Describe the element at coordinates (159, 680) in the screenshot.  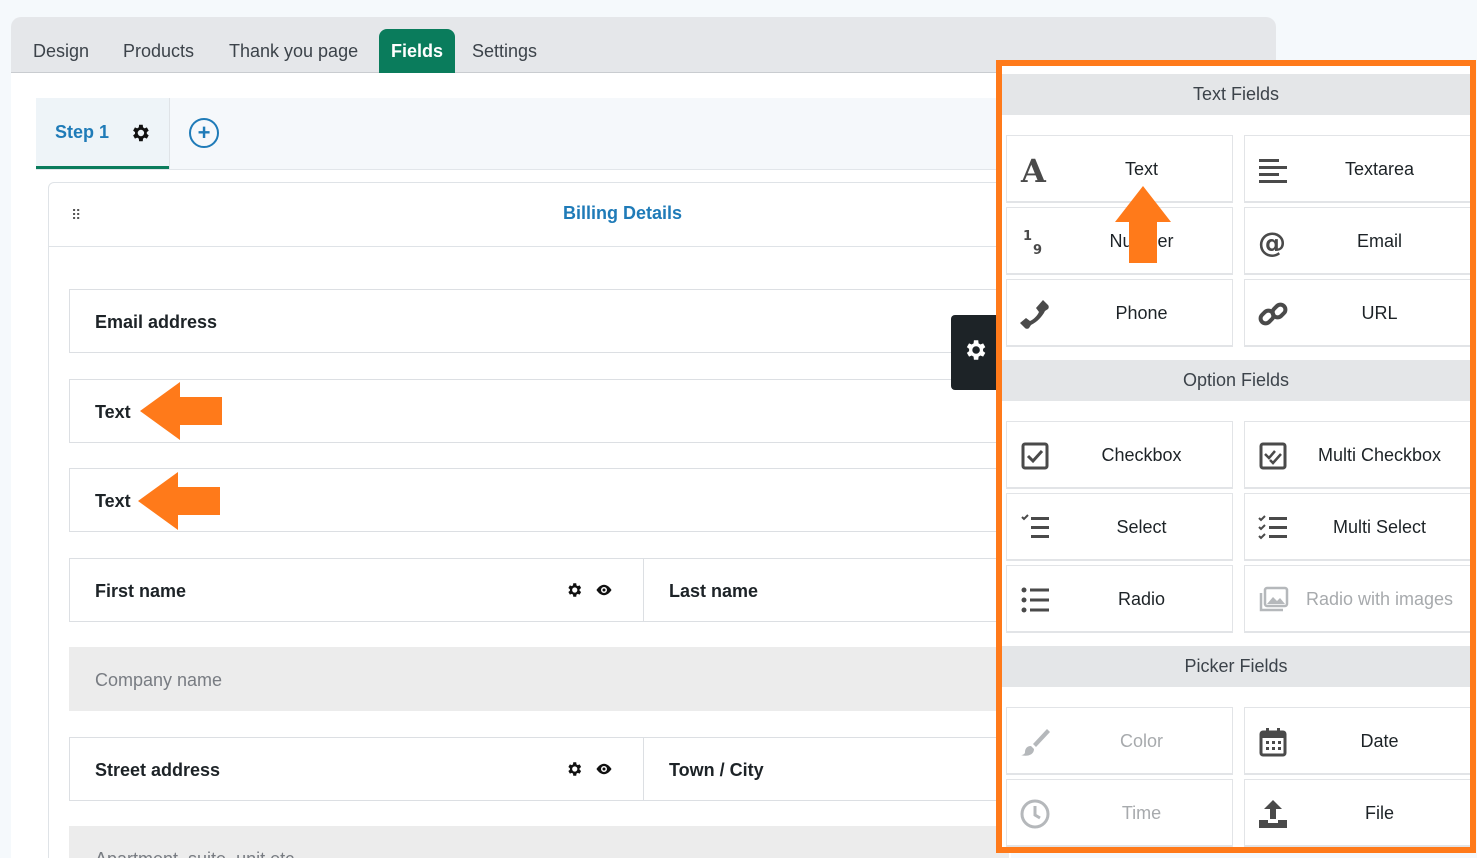
I see `field-label: Company name` at that location.